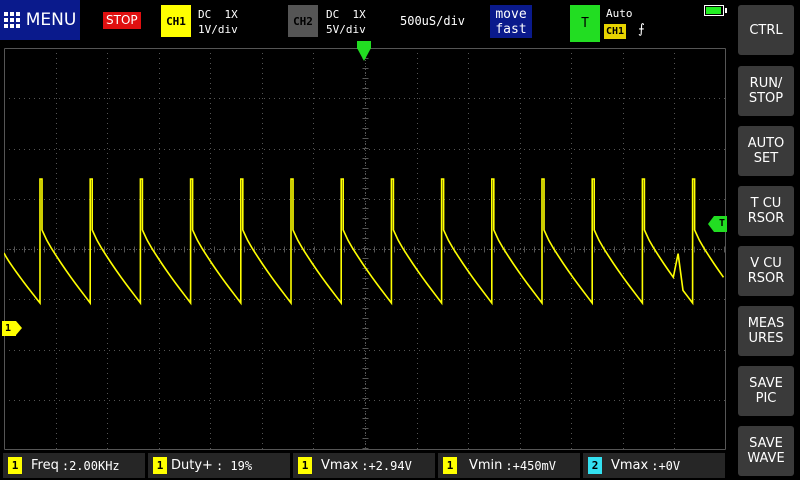  What do you see at coordinates (176, 21) in the screenshot?
I see `ch1-badge: CH1` at bounding box center [176, 21].